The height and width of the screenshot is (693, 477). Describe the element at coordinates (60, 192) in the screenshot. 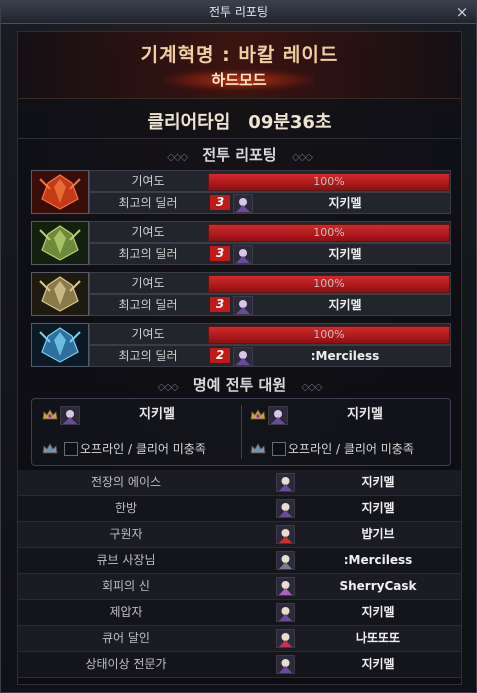

I see `red-dragon-icon` at that location.